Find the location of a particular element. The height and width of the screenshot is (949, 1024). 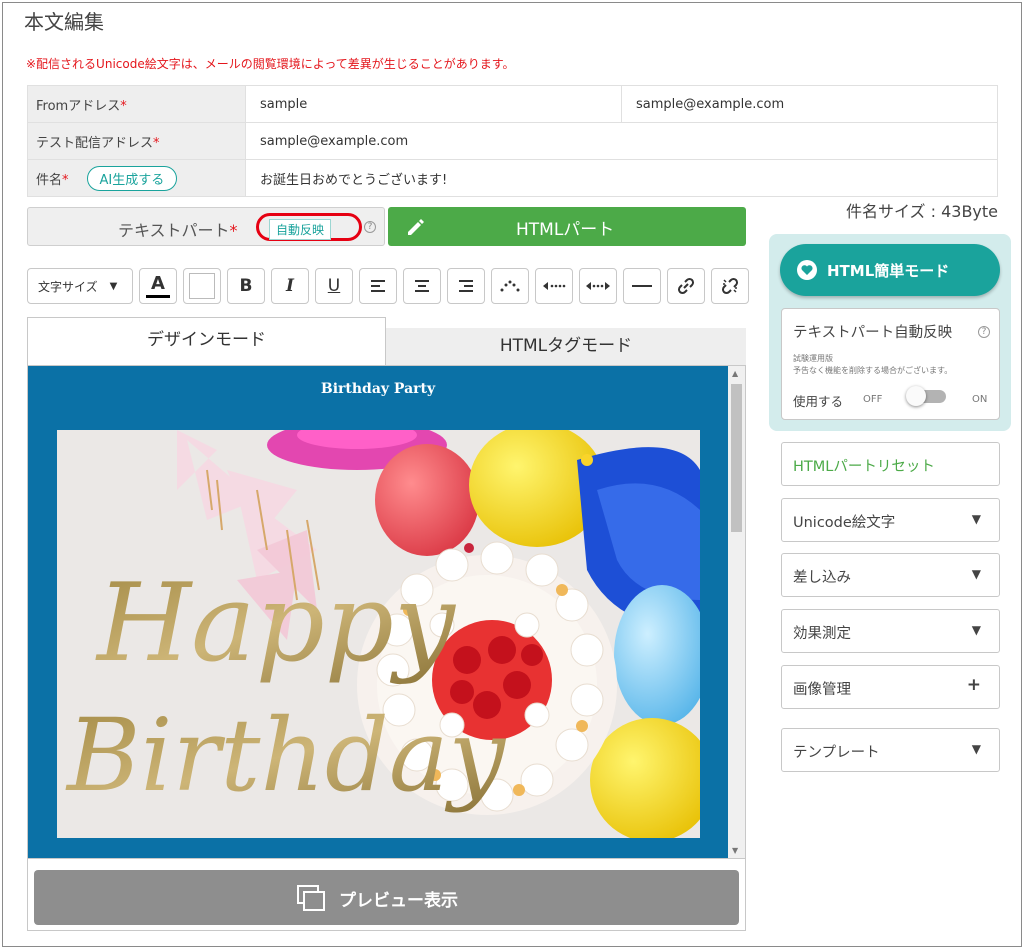

horizontal-rule-button is located at coordinates (642, 286).